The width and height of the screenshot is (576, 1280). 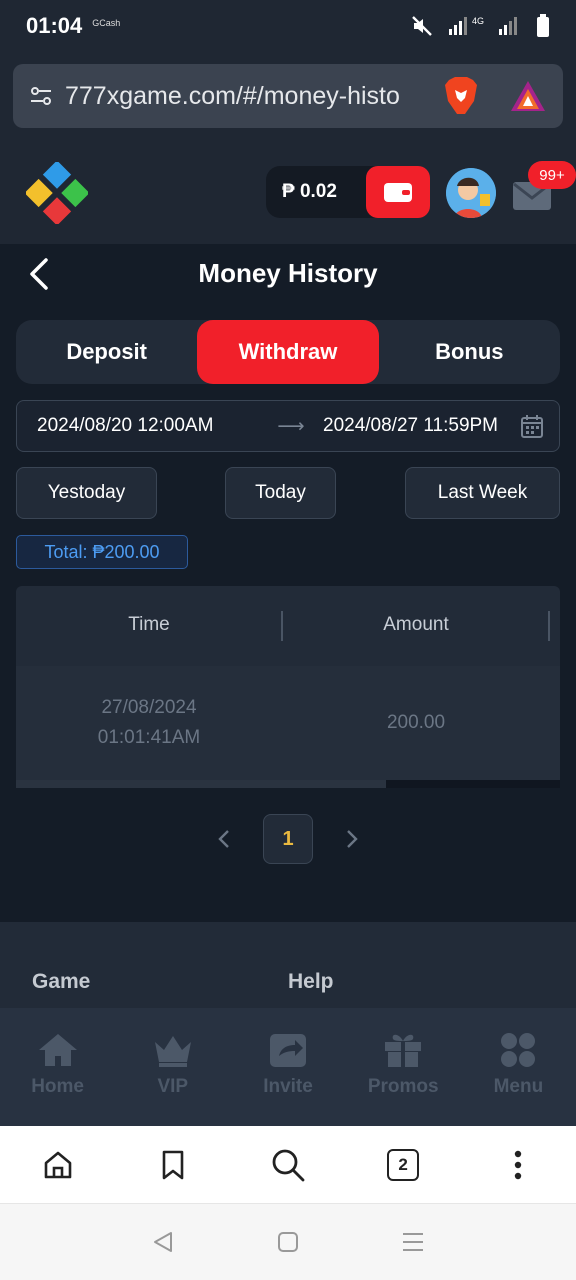 I want to click on browser-toolbar: 2, so click(x=288, y=1165).